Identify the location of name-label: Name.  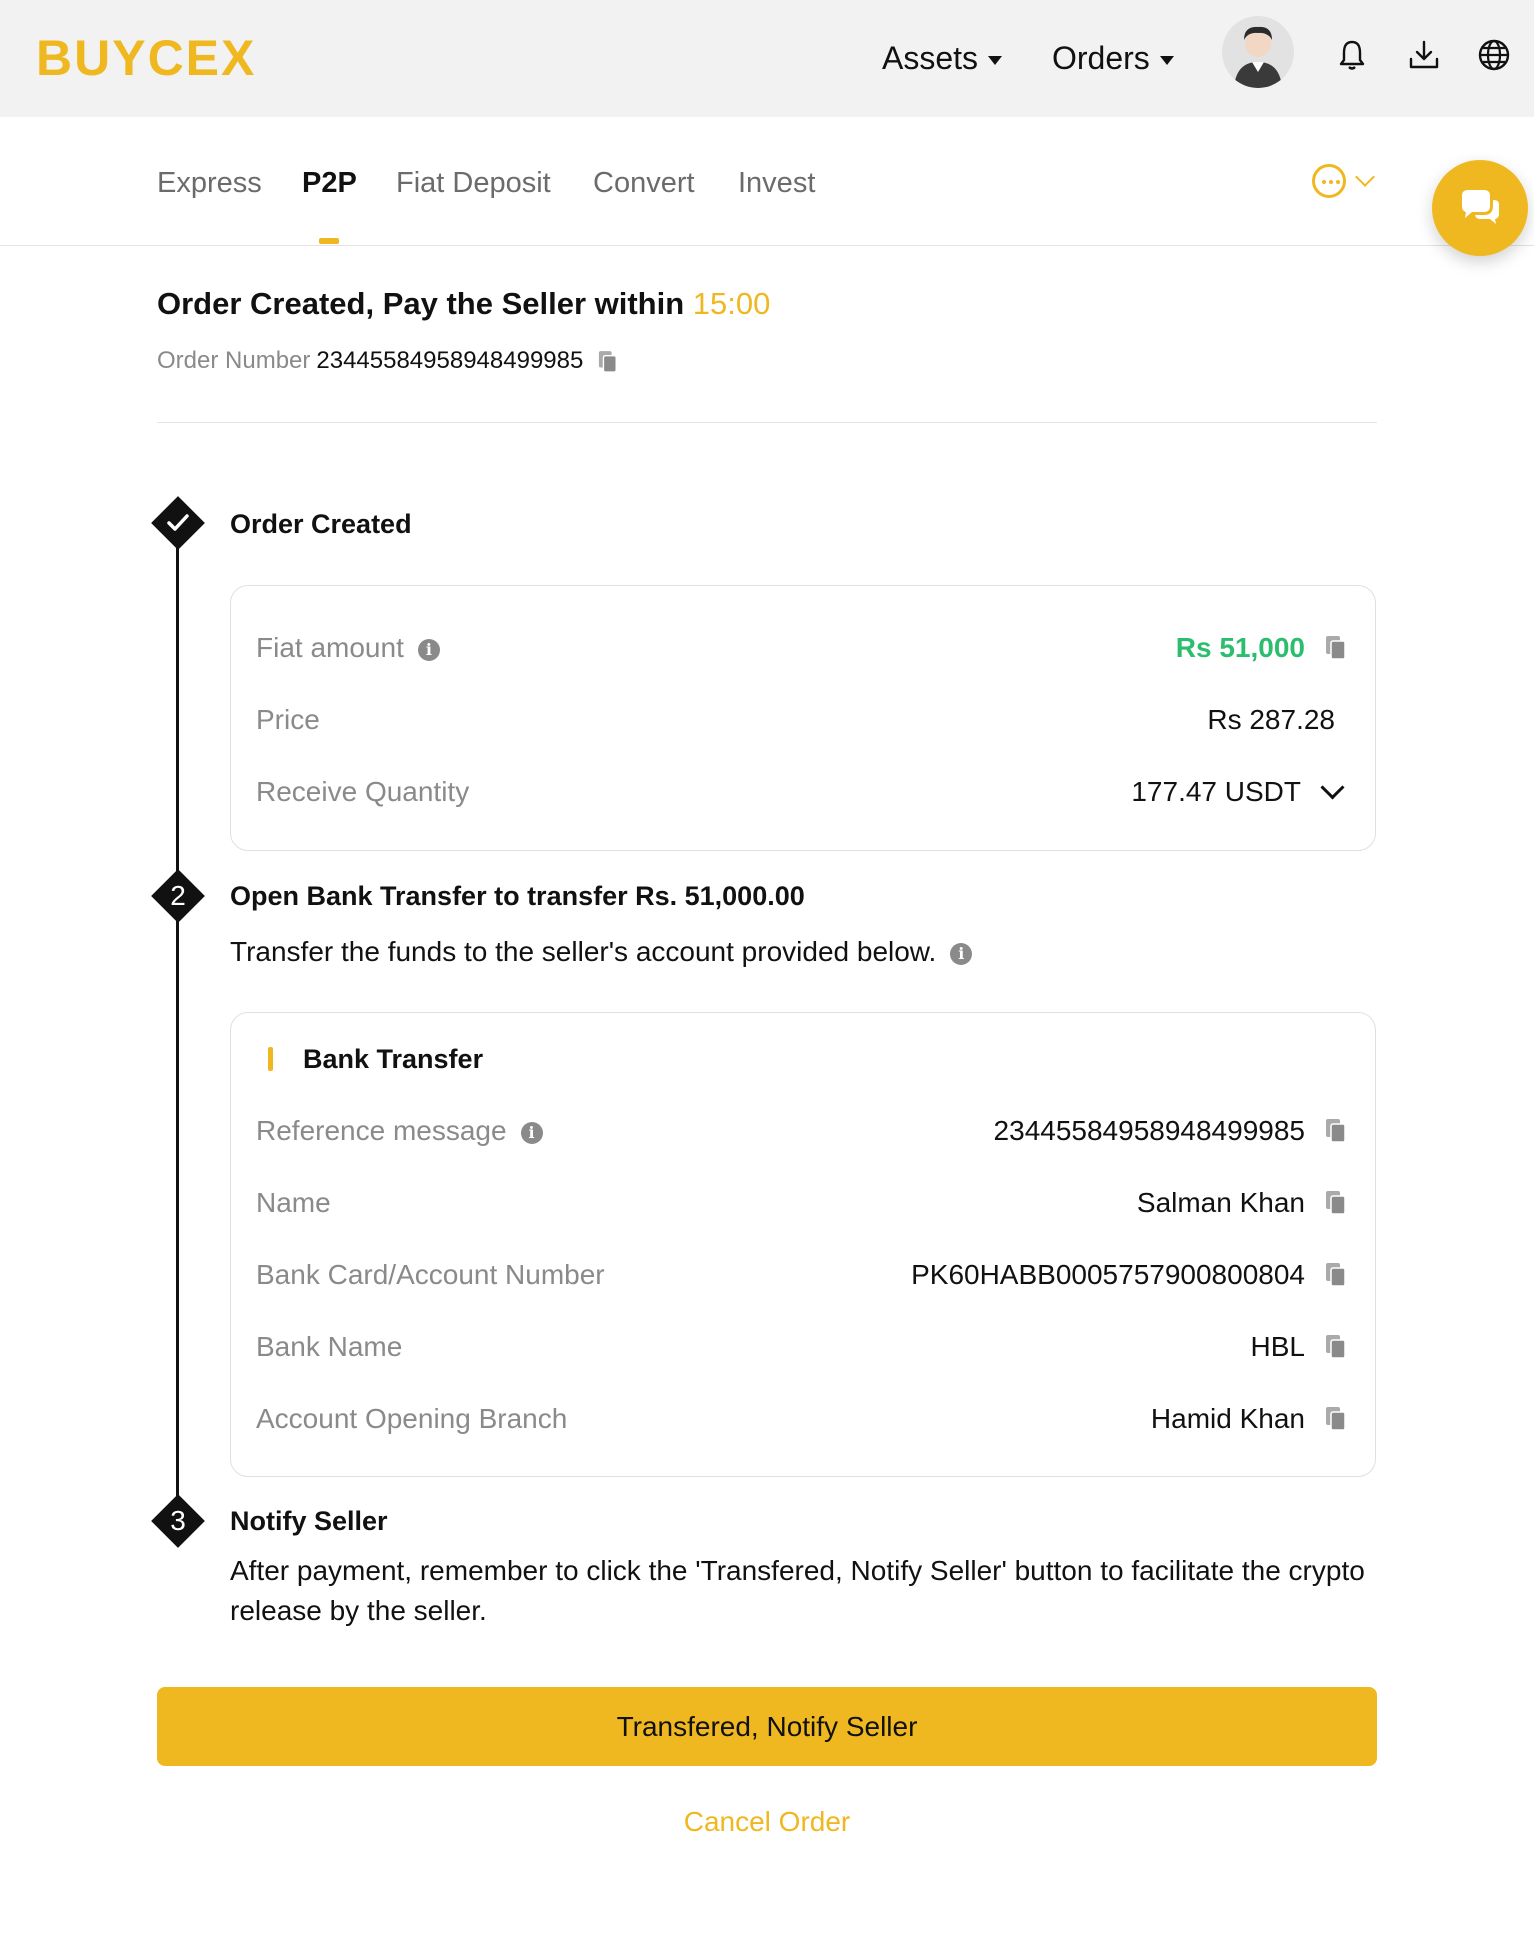
(293, 1202).